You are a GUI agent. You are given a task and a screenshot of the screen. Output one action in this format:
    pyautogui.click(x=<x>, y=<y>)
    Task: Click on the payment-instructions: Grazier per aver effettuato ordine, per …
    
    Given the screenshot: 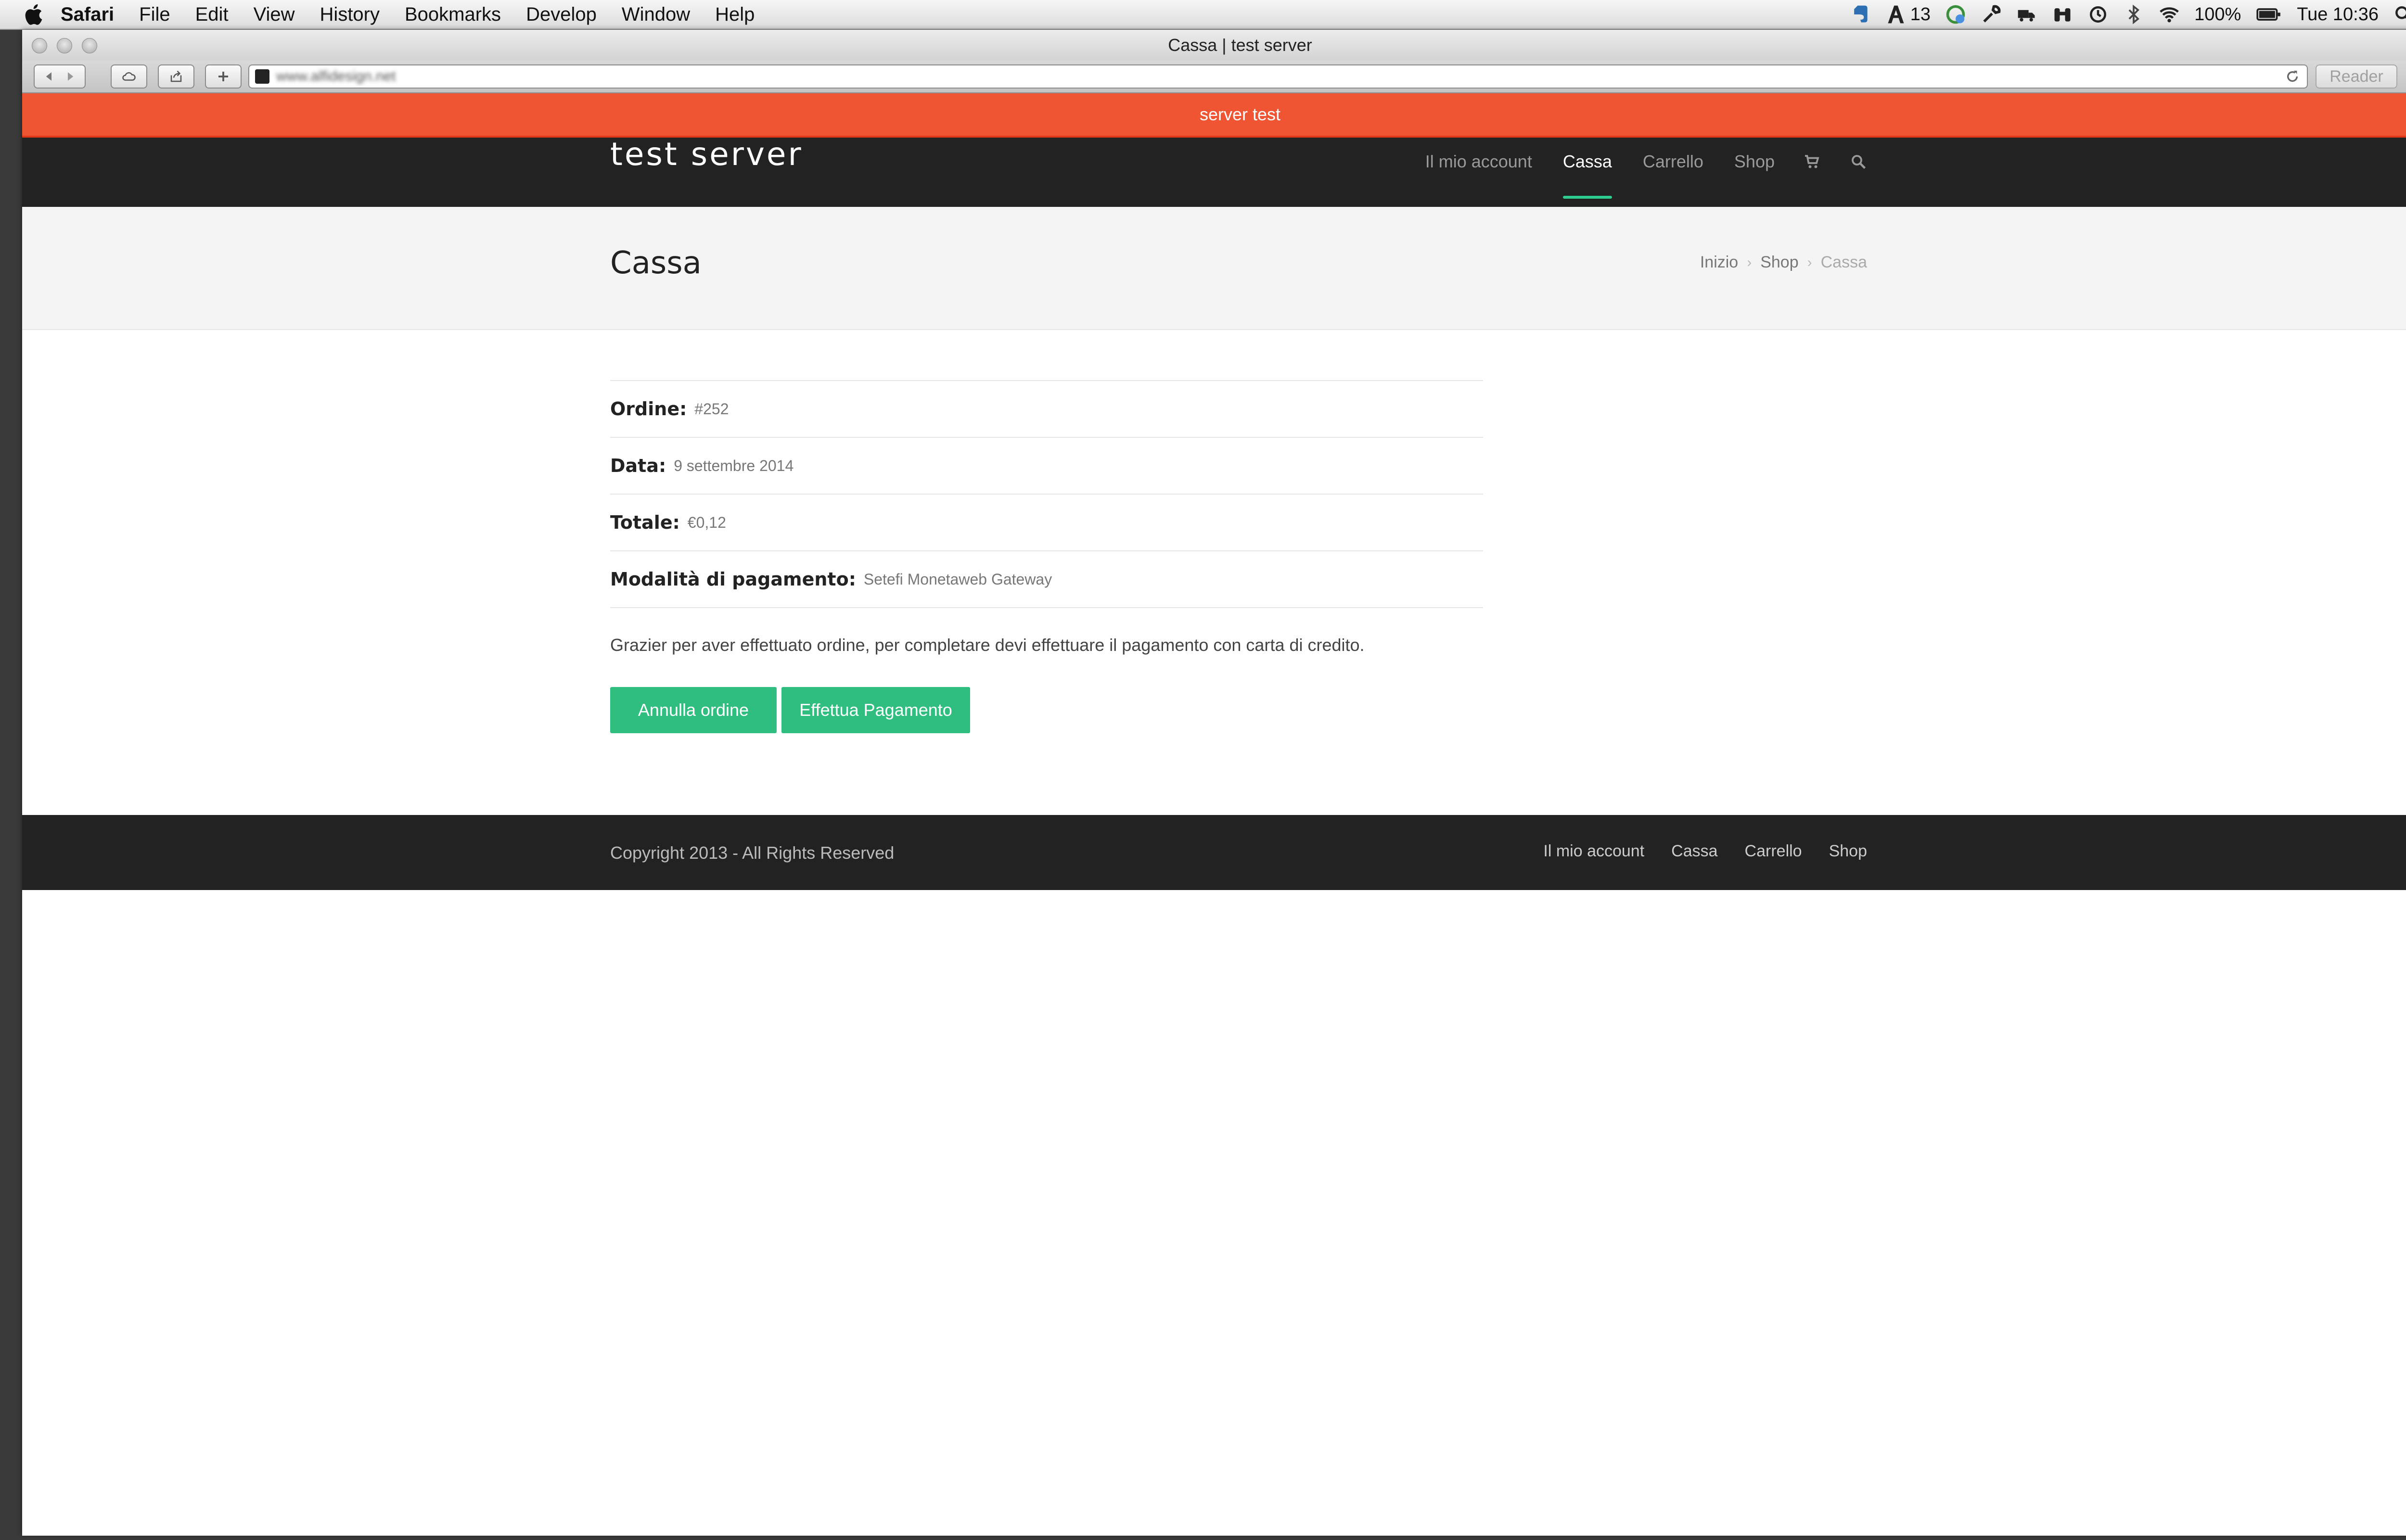 What is the action you would take?
    pyautogui.click(x=987, y=645)
    